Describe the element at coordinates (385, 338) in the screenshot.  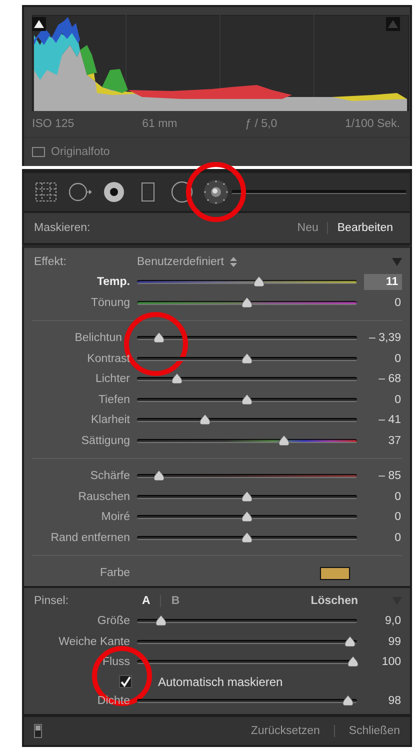
I see `slider-value: – 3,39` at that location.